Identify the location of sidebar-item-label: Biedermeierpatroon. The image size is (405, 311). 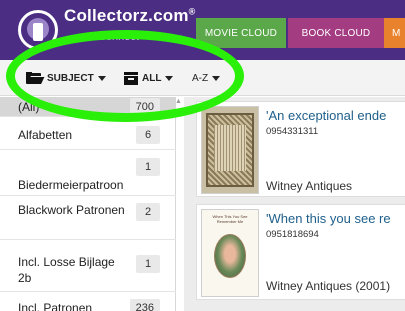
(71, 185).